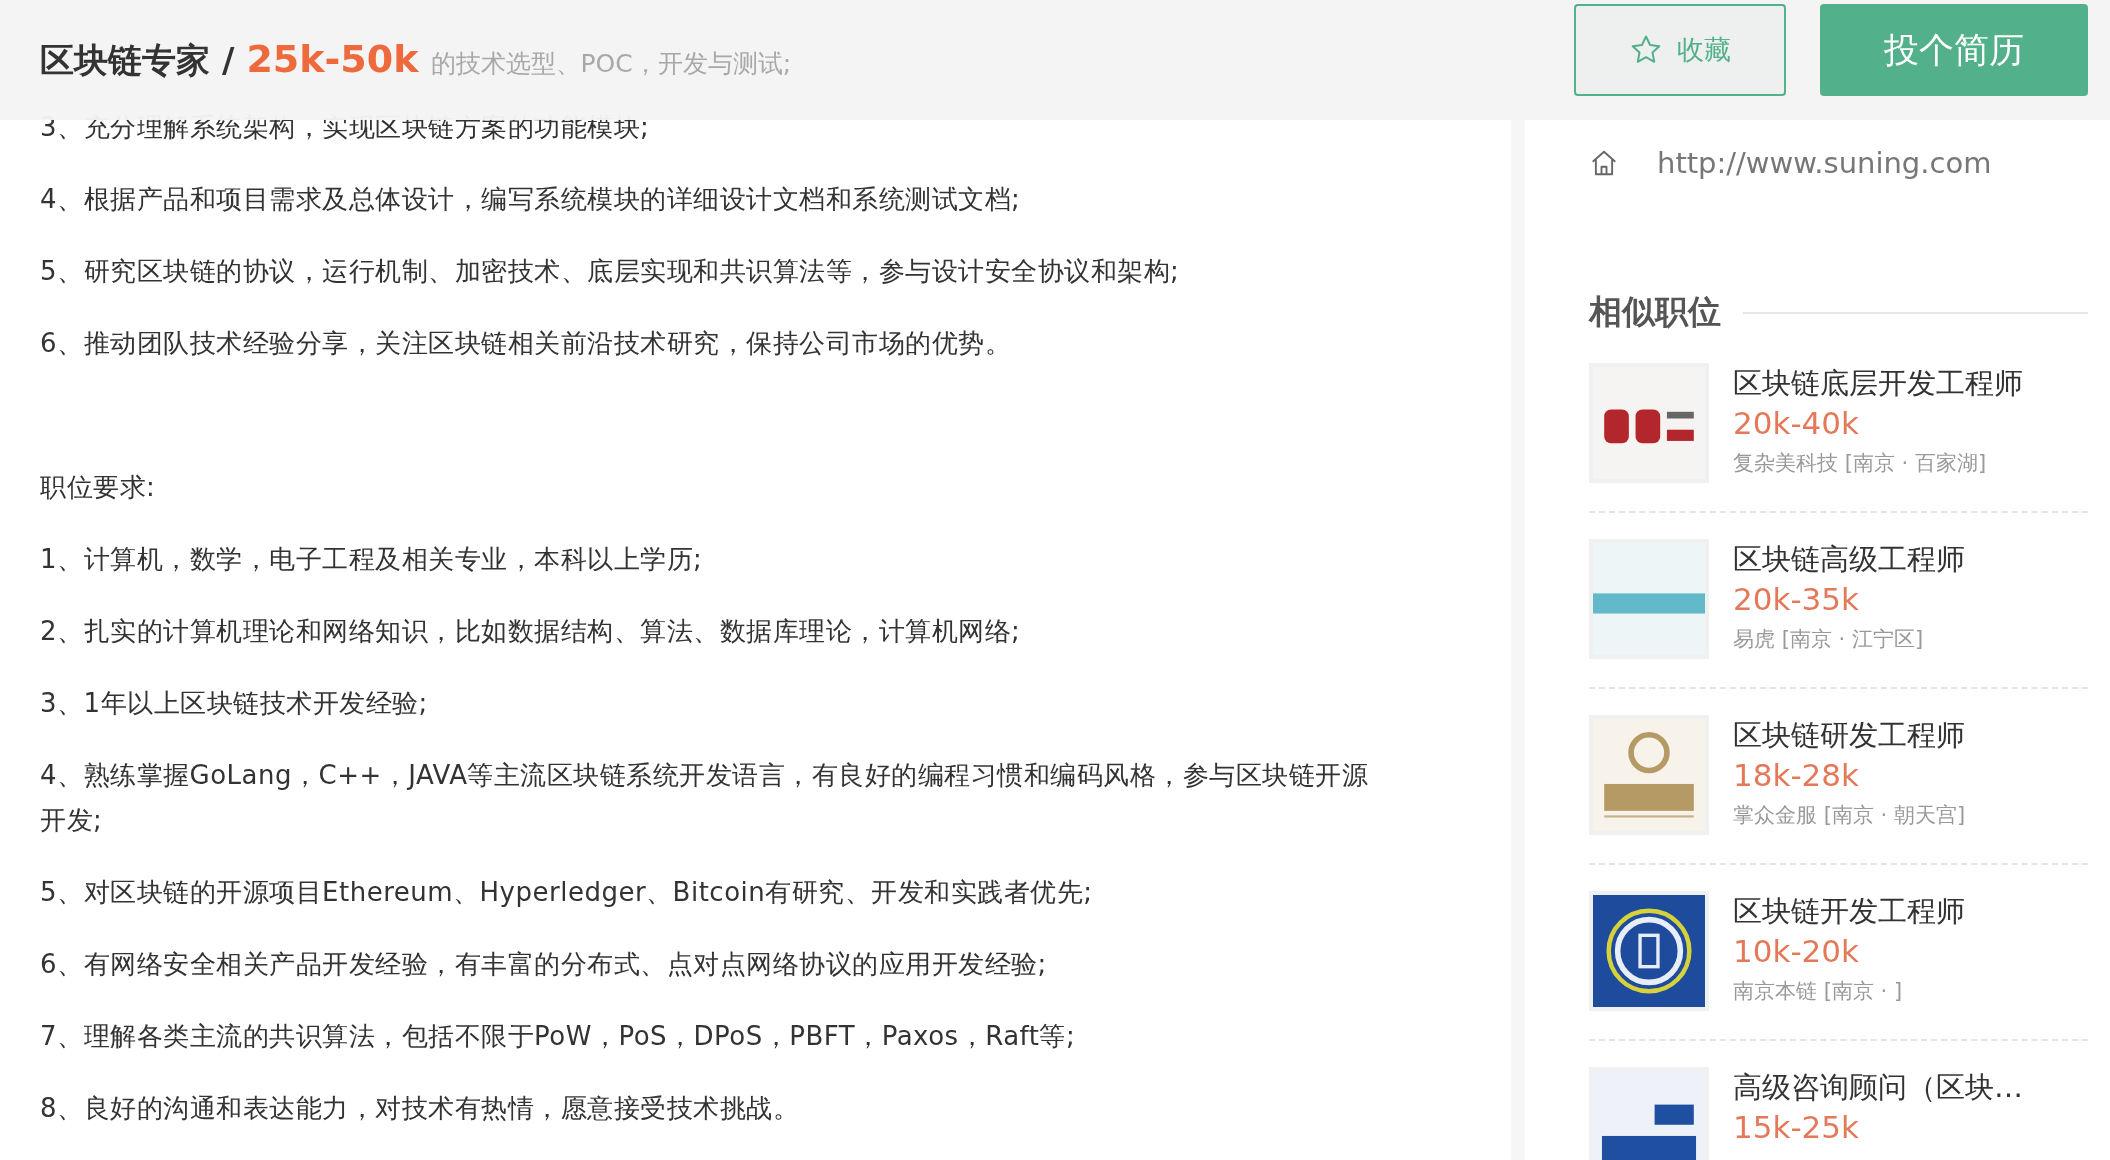  I want to click on requirement-text: 8、良好的沟通和表达能力，对技术有热情，愿意接受技术挑战。, so click(420, 1108).